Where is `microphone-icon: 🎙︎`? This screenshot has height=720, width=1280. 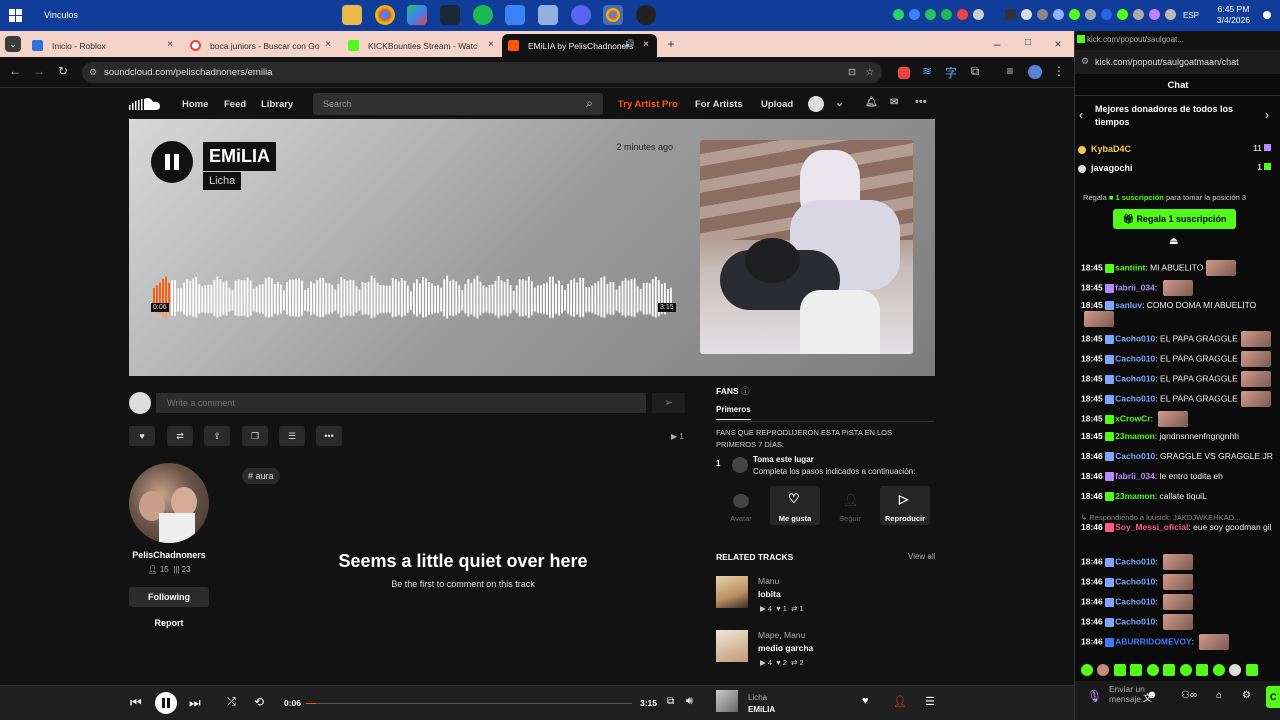 microphone-icon: 🎙︎ is located at coordinates (1094, 696).